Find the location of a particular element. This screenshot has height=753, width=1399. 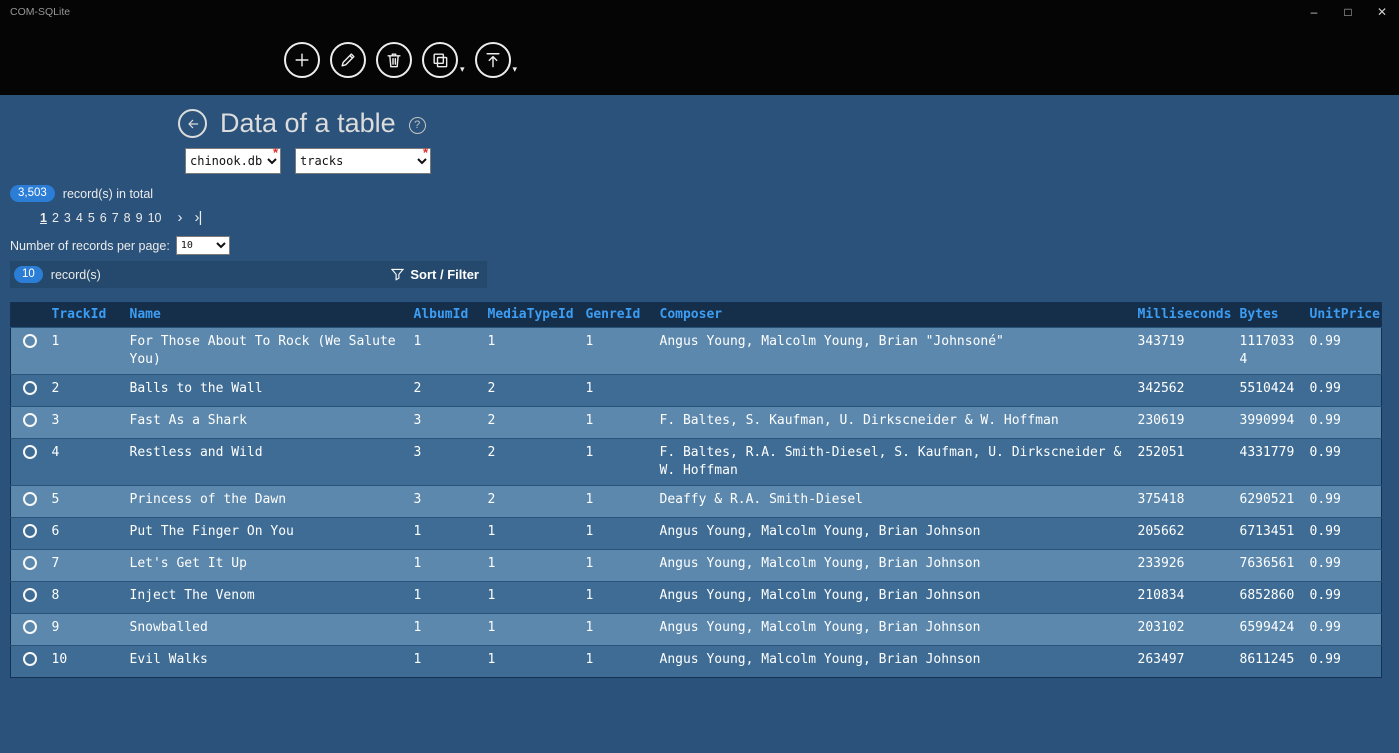

next-page-icon: › is located at coordinates (179, 217).